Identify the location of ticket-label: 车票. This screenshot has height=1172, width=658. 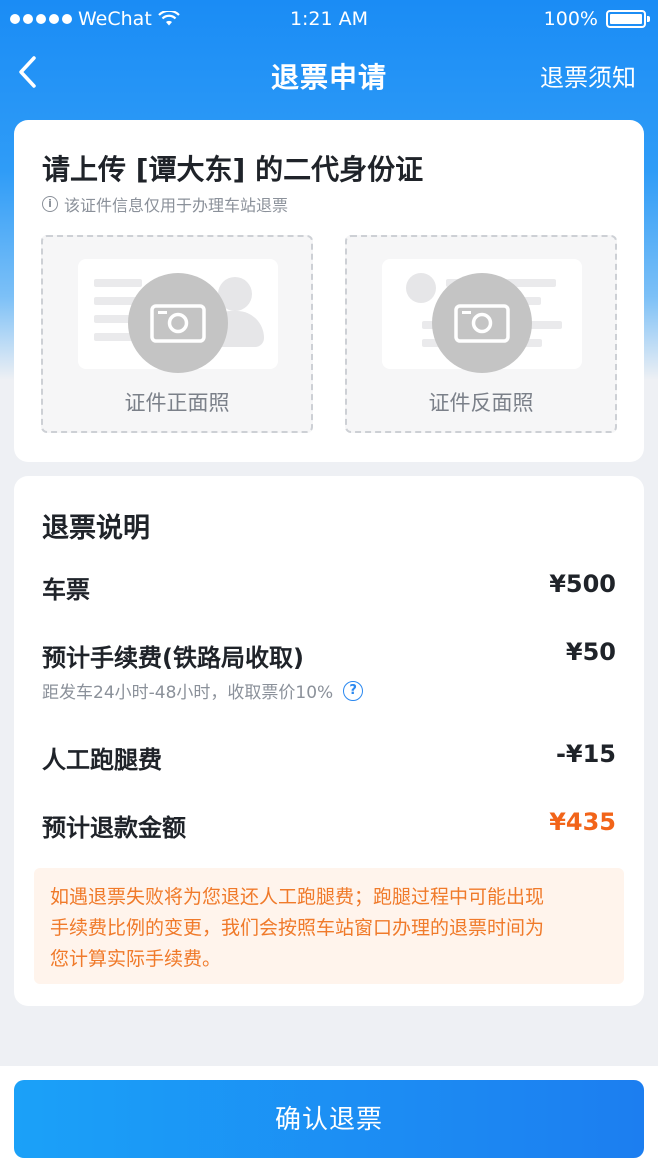
(66, 590).